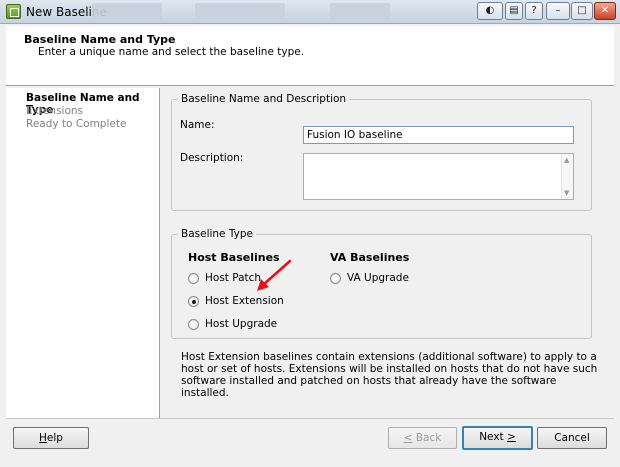  I want to click on description-textarea: ▲ ▼, so click(438, 176).